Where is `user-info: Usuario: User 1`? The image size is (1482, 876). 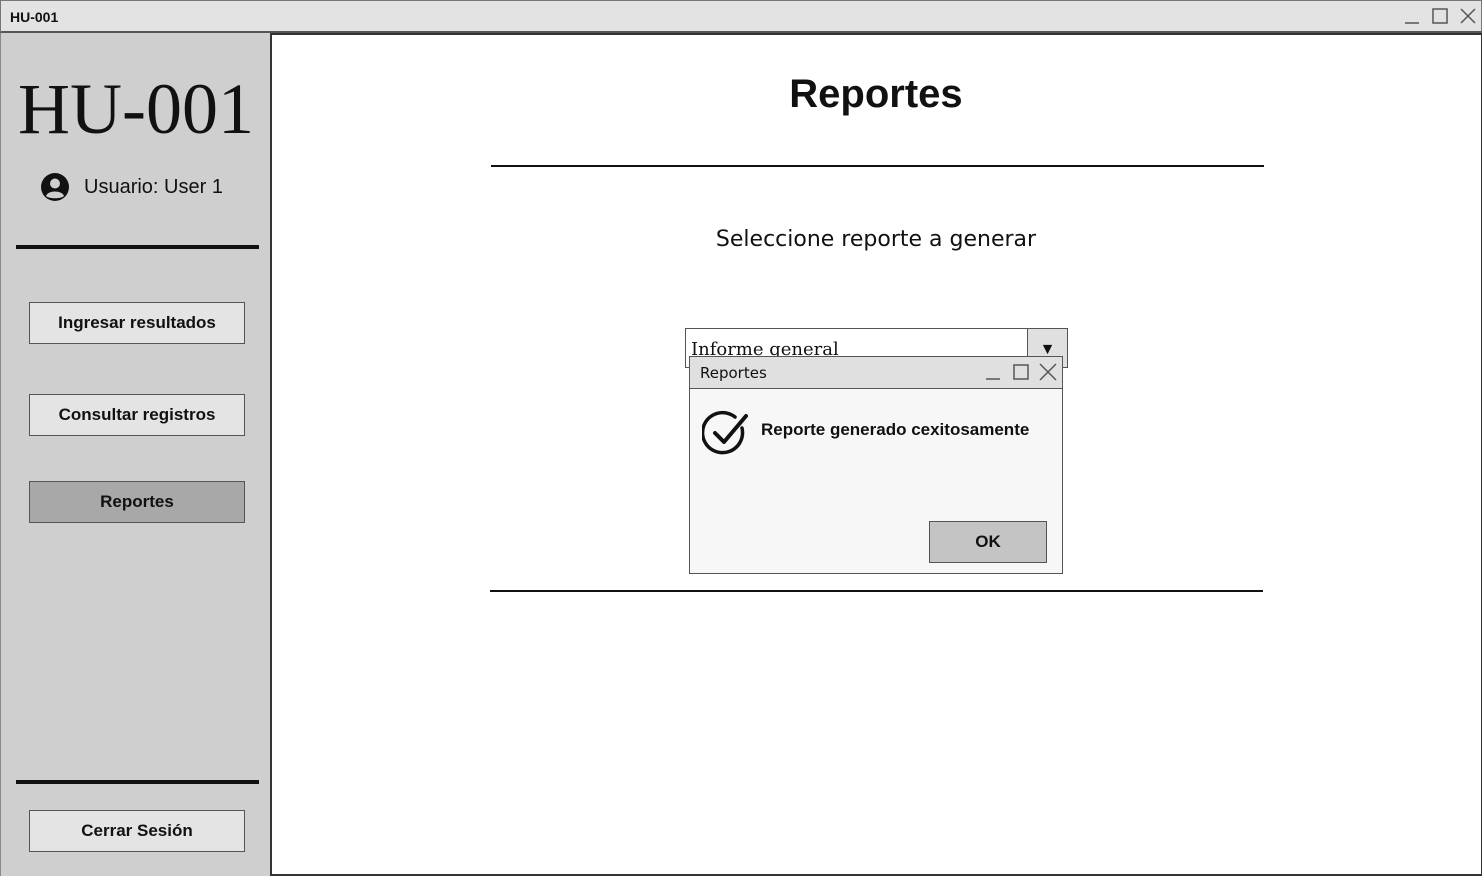
user-info: Usuario: User 1 is located at coordinates (131, 187).